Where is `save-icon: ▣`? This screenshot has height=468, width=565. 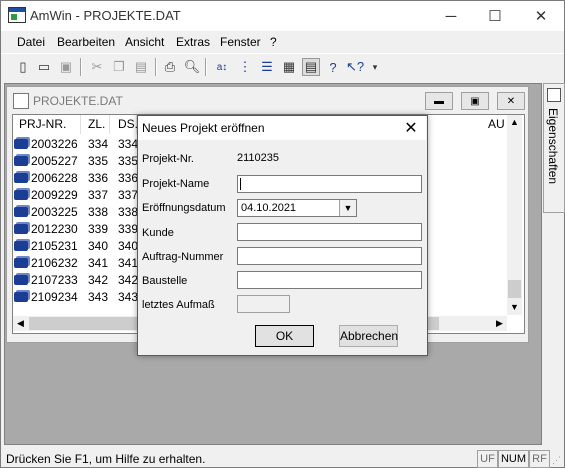 save-icon: ▣ is located at coordinates (66, 67).